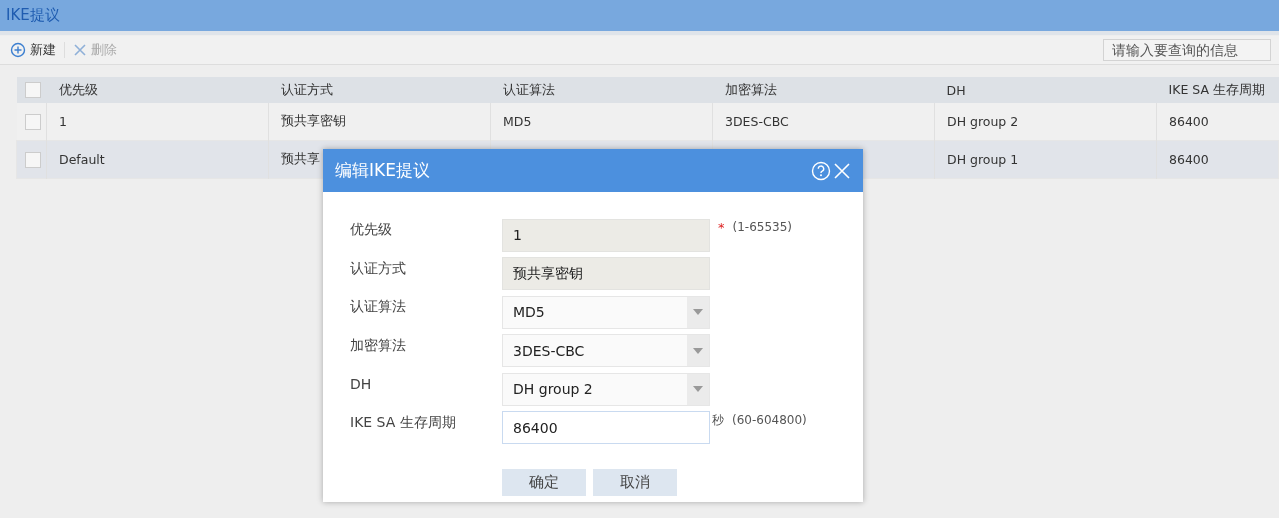  Describe the element at coordinates (769, 419) in the screenshot. I see `range-hint: (60-604800)` at that location.